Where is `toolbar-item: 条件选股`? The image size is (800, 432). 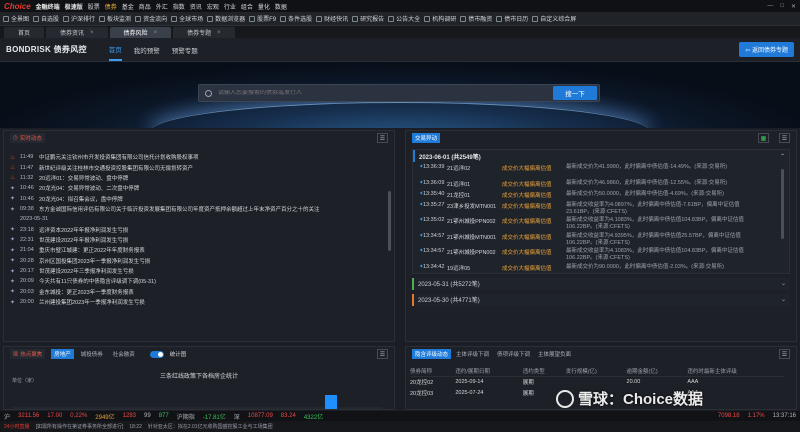
toolbar-item: 条件选股 is located at coordinates (296, 18).